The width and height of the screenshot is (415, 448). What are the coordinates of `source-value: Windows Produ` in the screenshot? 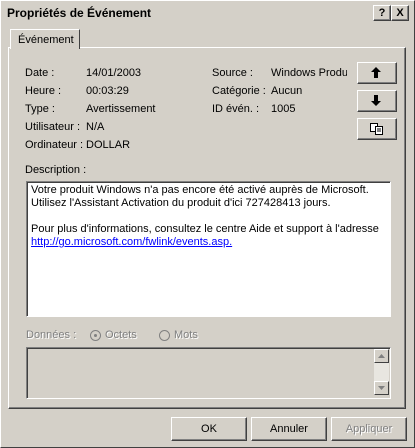 It's located at (309, 73).